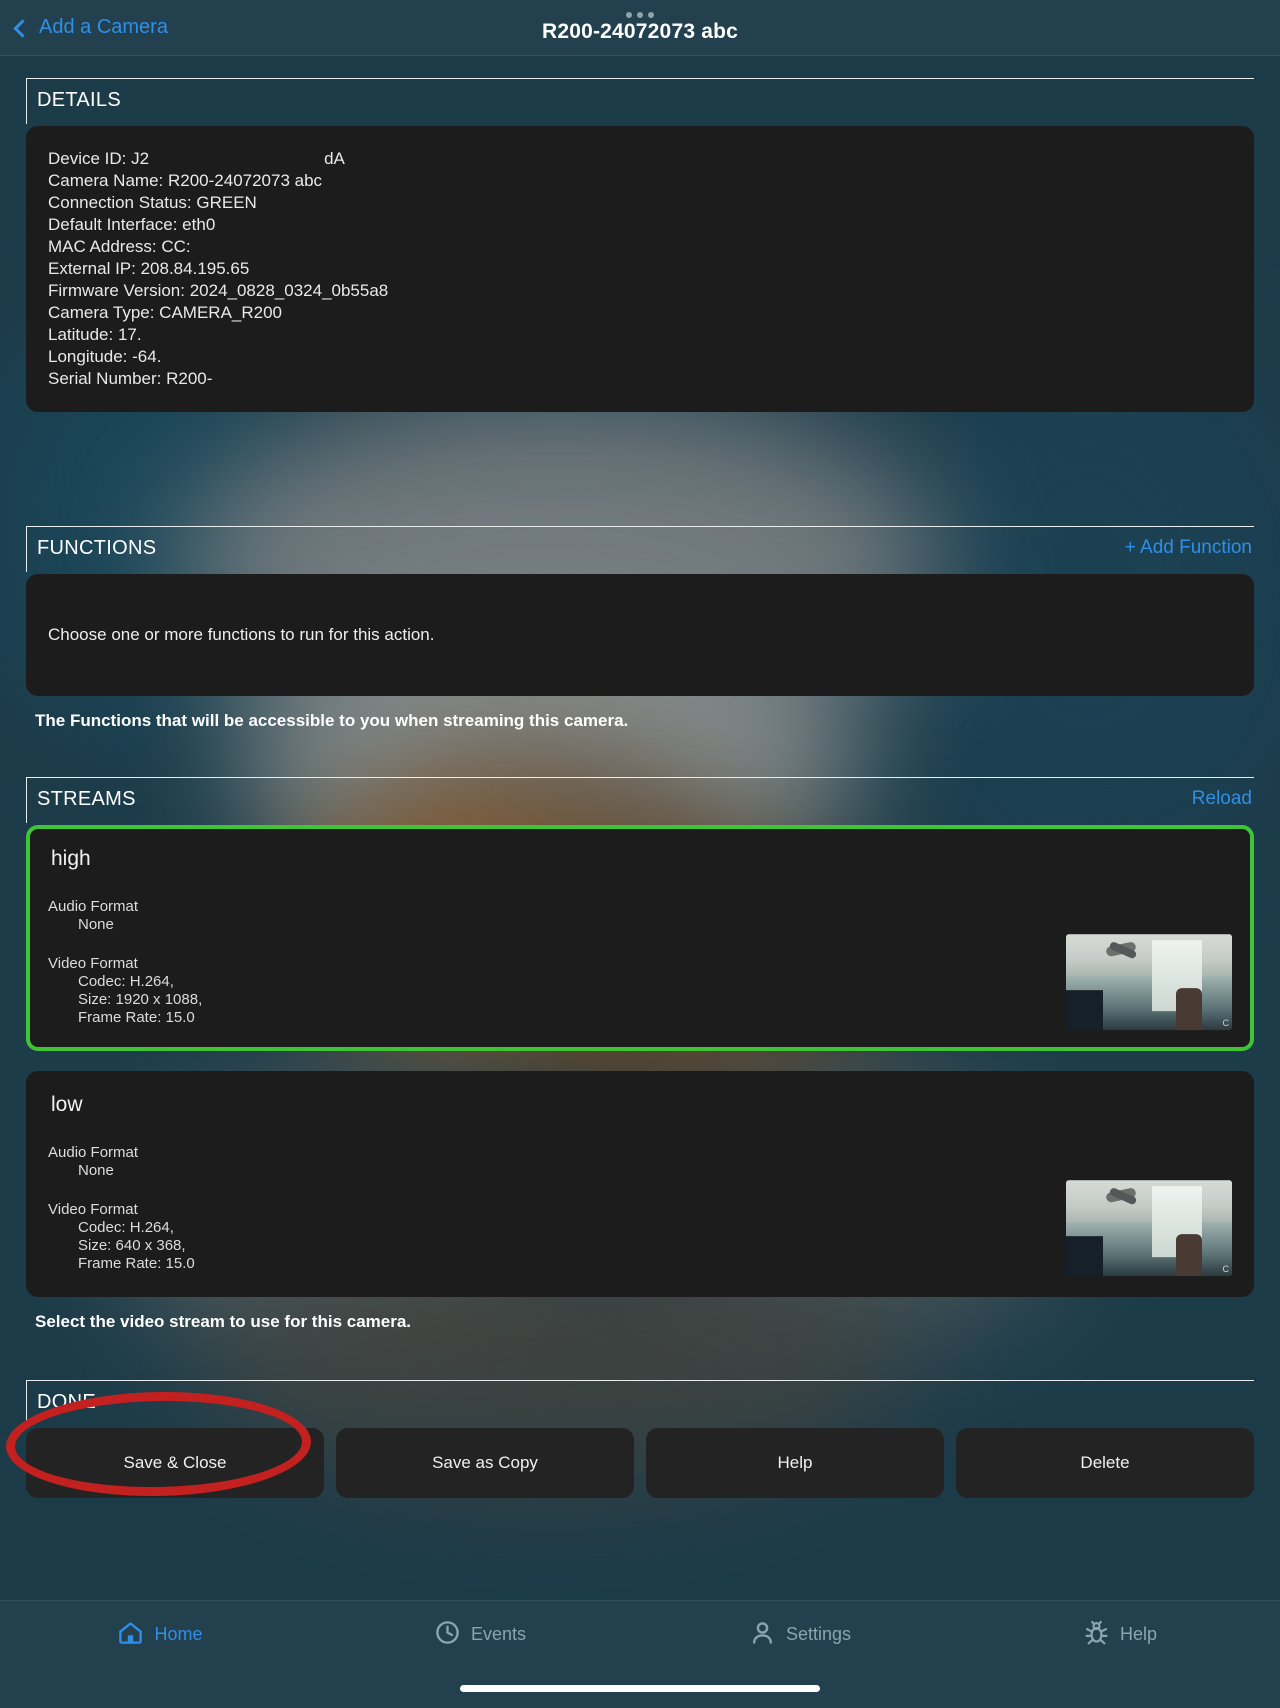 The image size is (1280, 1708). What do you see at coordinates (1105, 1463) in the screenshot?
I see `delete-button: Delete` at bounding box center [1105, 1463].